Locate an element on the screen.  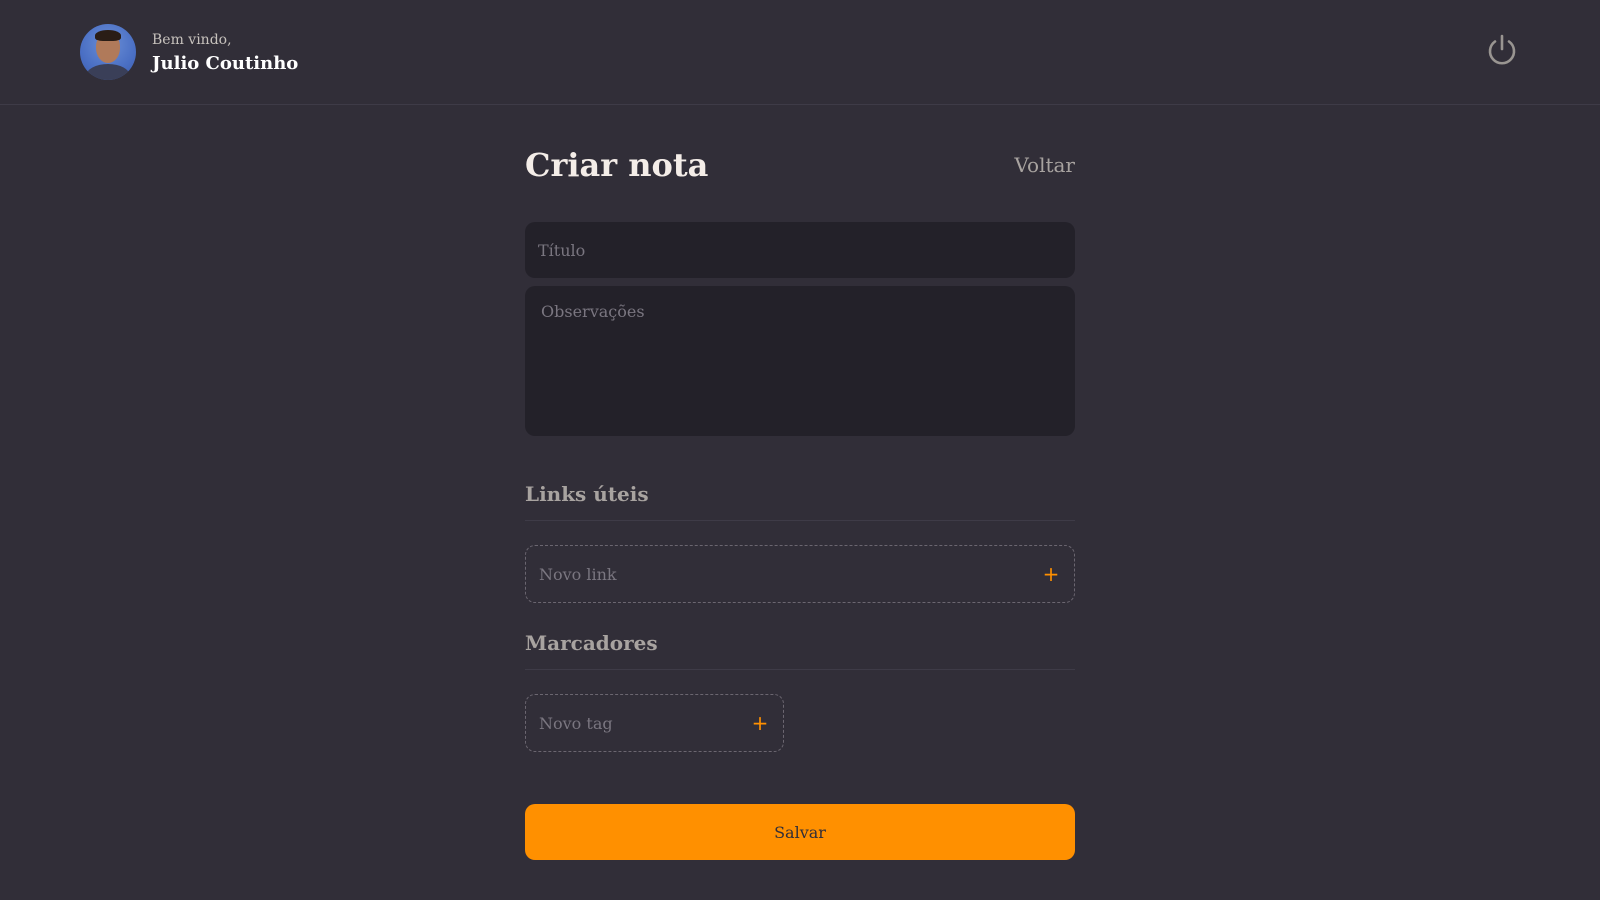
links-section-title: Links úteis is located at coordinates (800, 501).